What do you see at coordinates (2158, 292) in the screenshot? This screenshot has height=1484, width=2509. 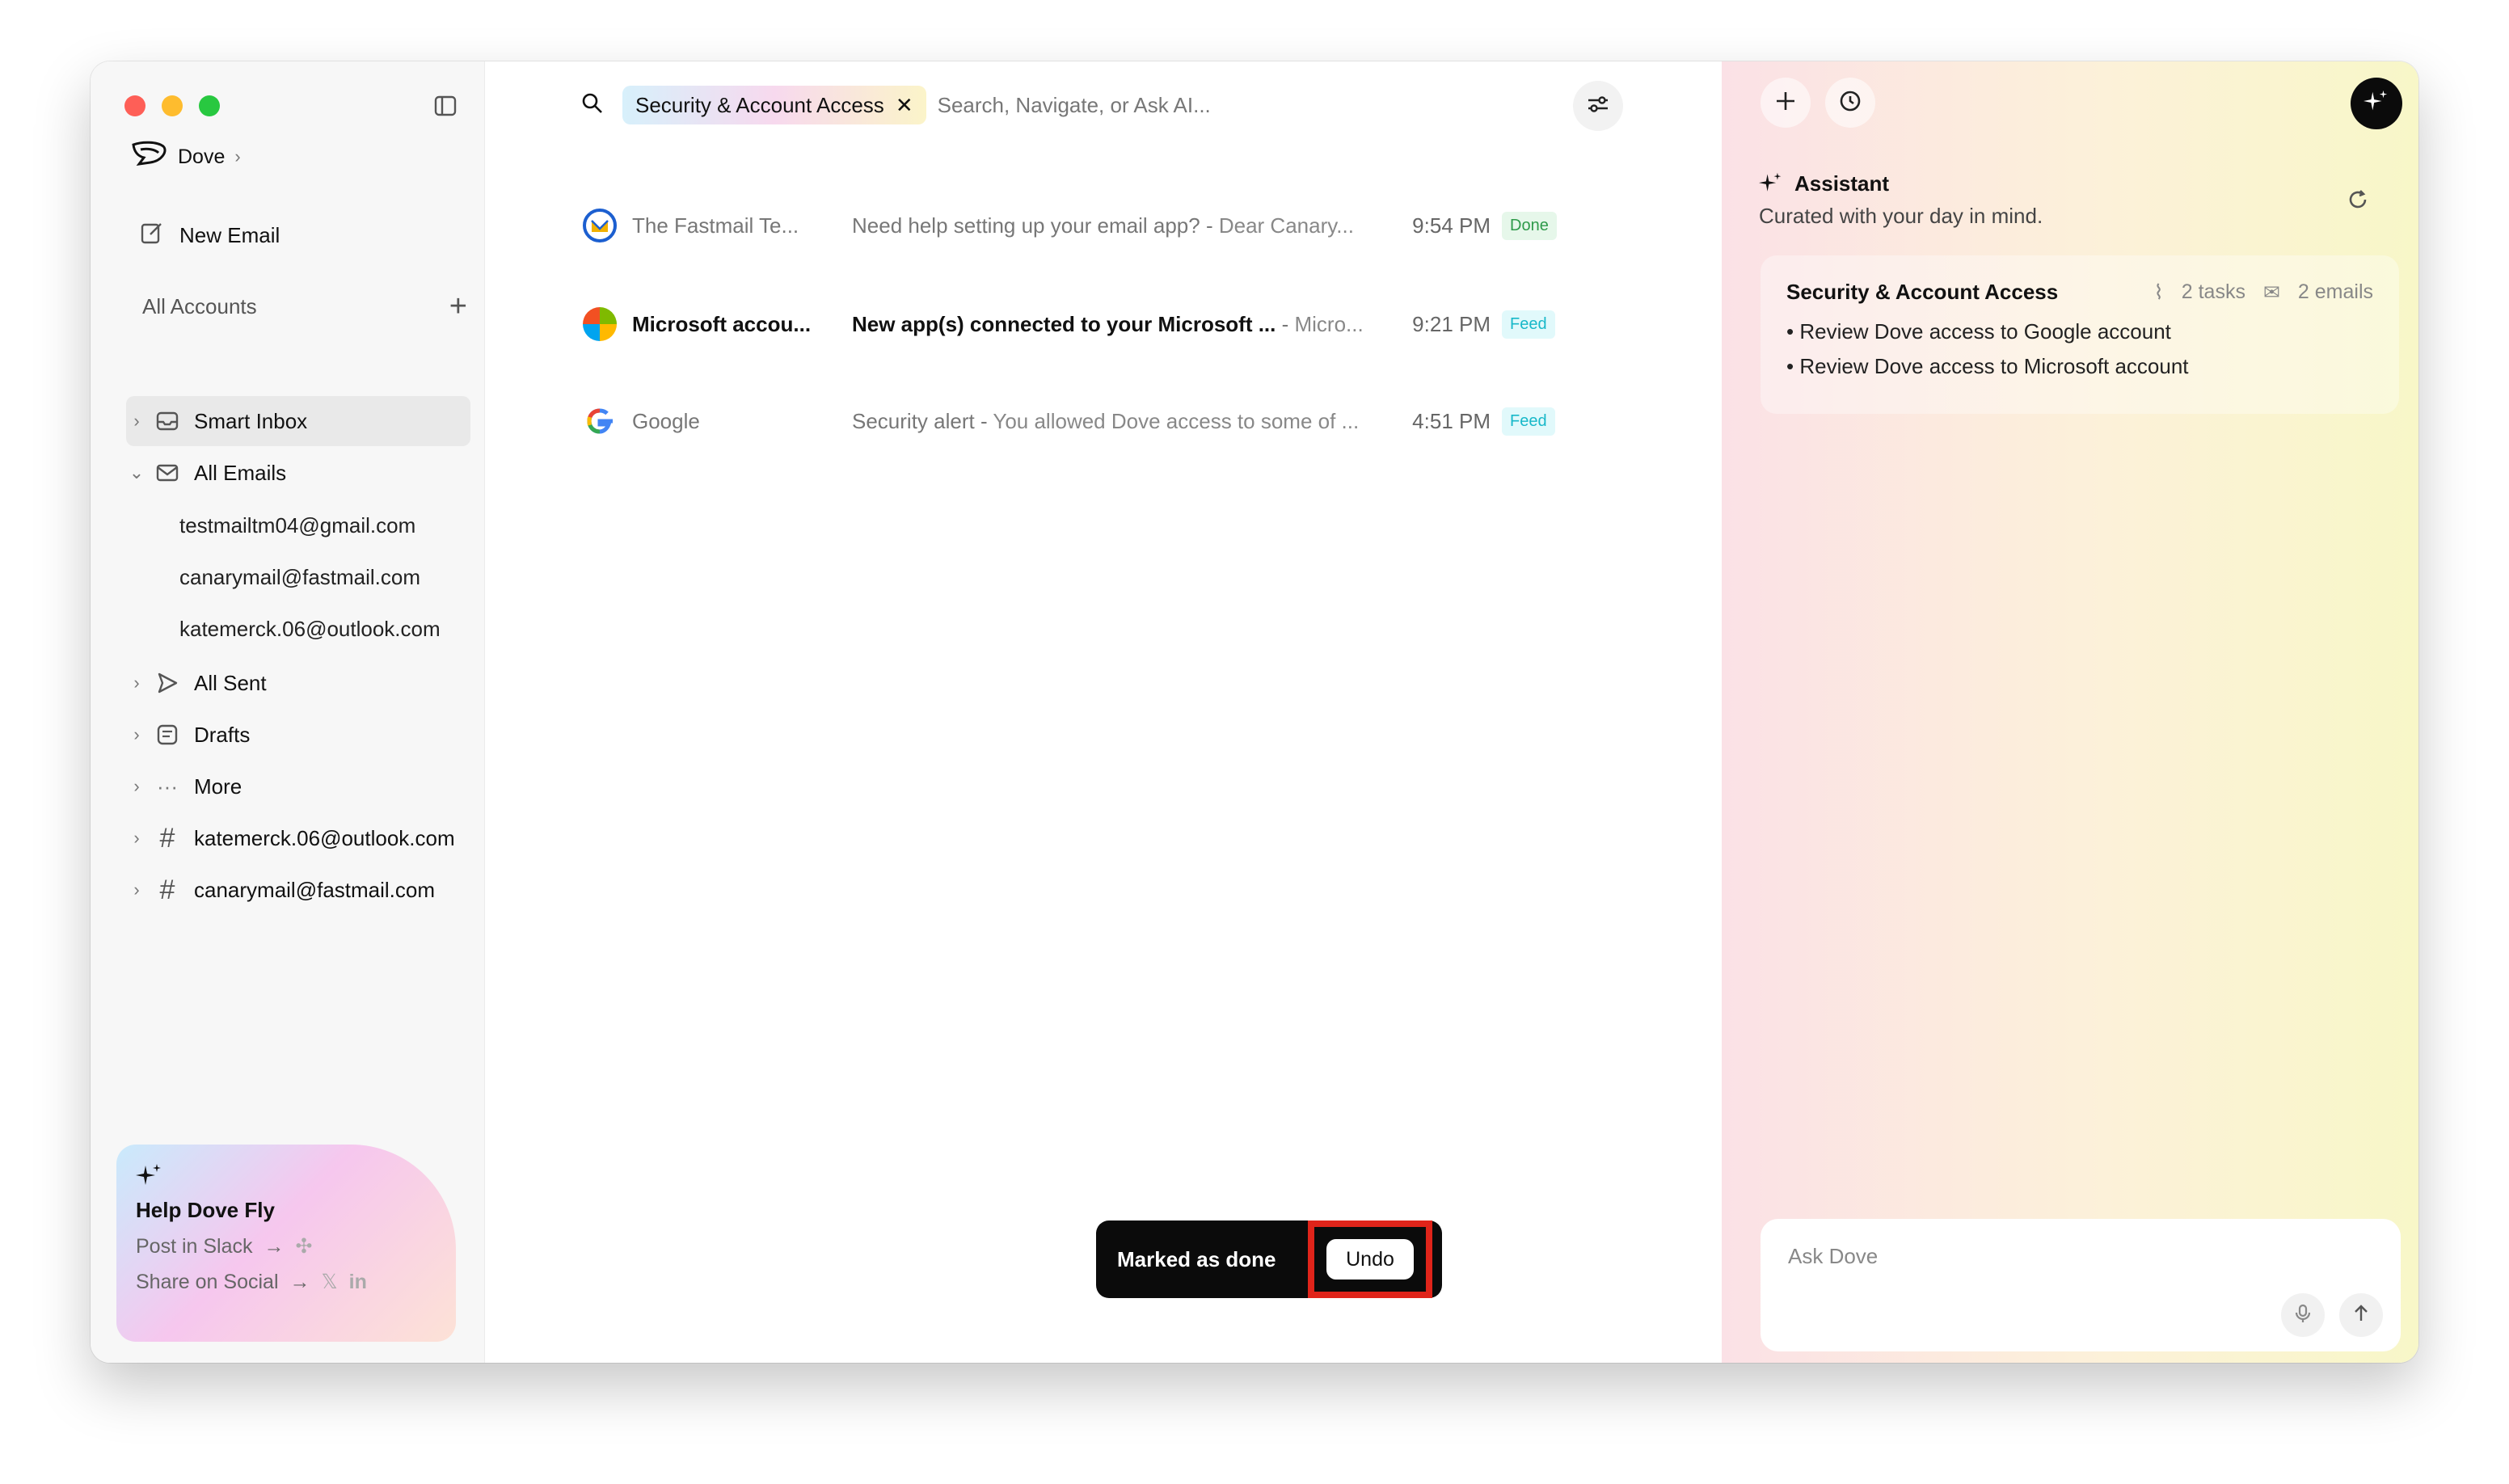 I see `tasks-icon: ⌇` at bounding box center [2158, 292].